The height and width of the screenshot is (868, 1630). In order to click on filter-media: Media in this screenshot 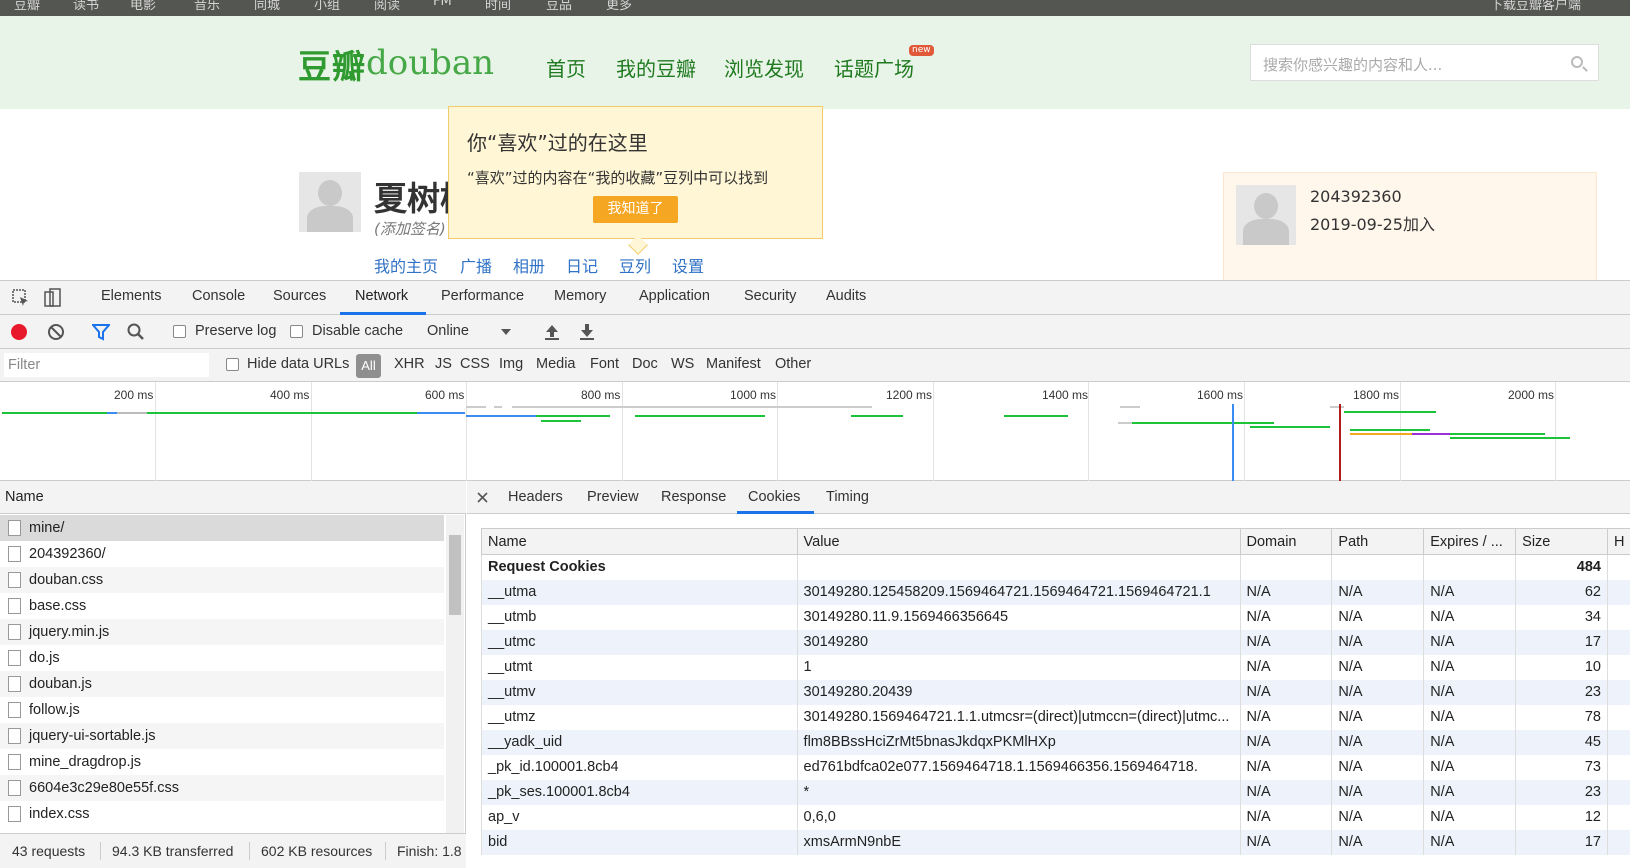, I will do `click(556, 364)`.